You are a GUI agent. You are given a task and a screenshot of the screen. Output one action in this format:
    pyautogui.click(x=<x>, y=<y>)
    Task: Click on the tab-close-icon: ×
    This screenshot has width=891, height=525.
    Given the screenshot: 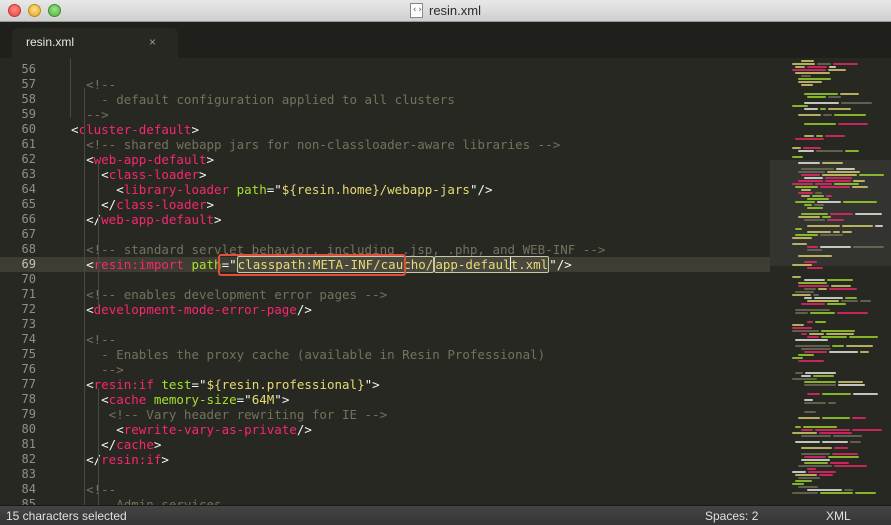 What is the action you would take?
    pyautogui.click(x=152, y=42)
    